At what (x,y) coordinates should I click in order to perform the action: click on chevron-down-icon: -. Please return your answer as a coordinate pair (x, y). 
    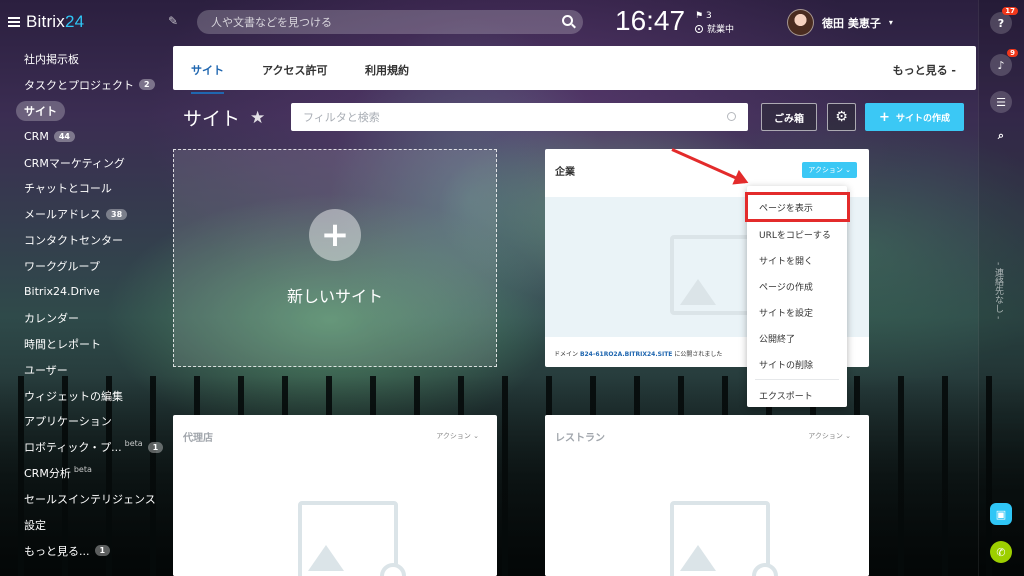
    Looking at the image, I should click on (953, 70).